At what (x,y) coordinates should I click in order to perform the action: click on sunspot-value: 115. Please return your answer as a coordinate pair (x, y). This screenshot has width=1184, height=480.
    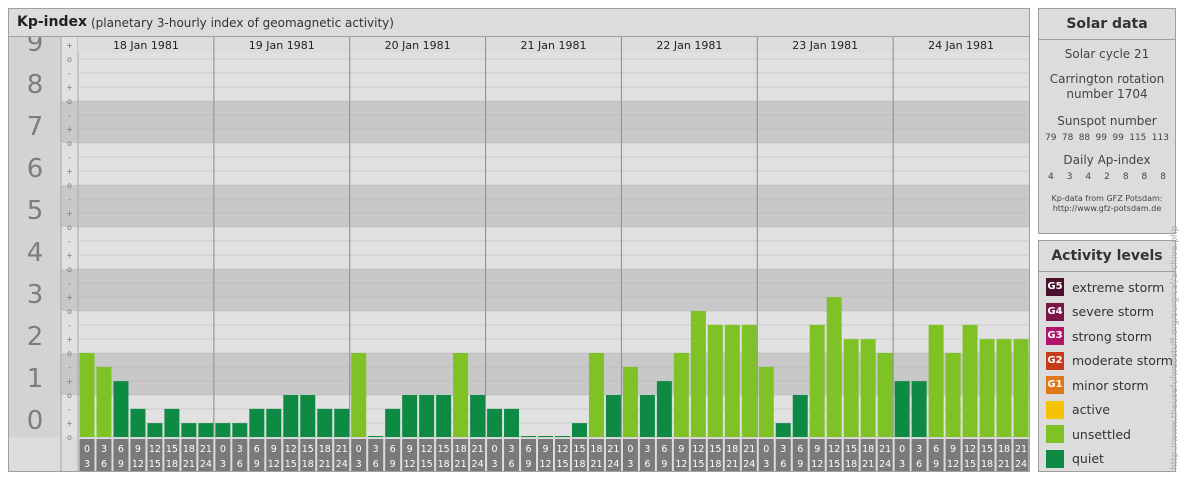
    Looking at the image, I should click on (1138, 138).